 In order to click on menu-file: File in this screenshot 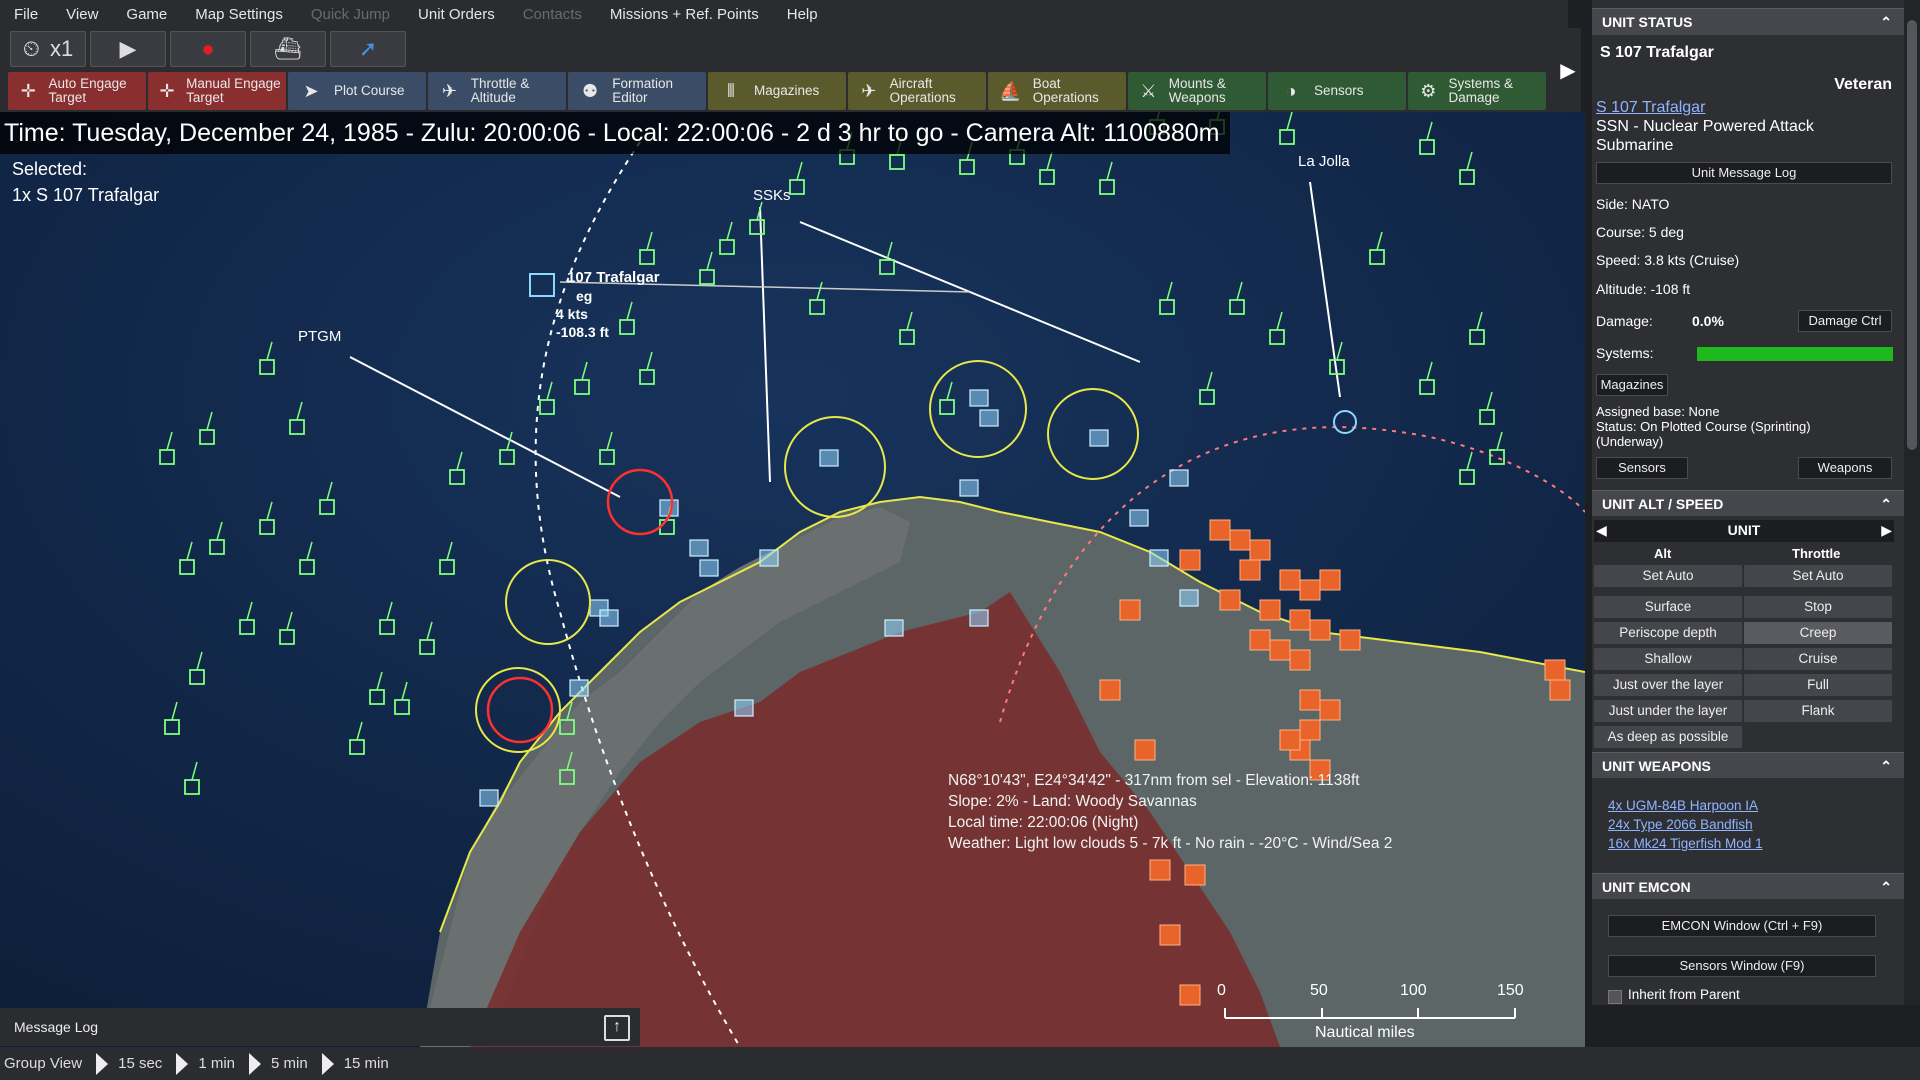, I will do `click(26, 14)`.